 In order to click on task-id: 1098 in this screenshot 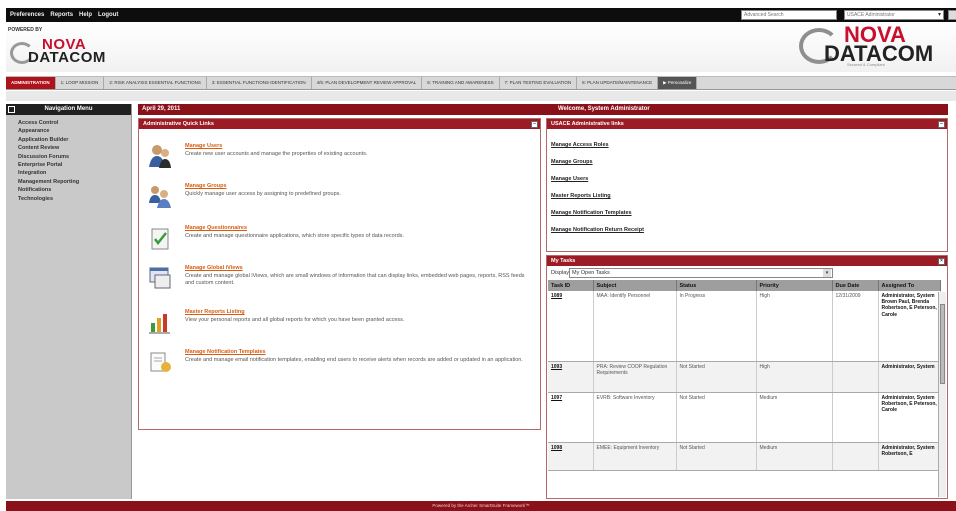, I will do `click(571, 456)`.